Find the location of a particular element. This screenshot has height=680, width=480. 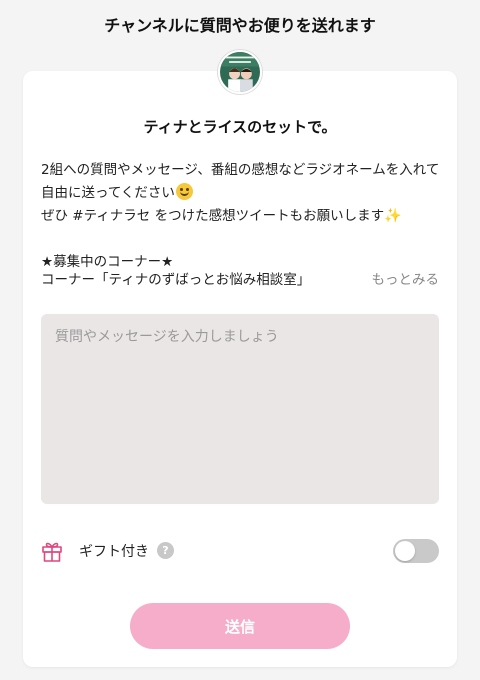

send-button: 送信 is located at coordinates (240, 626).